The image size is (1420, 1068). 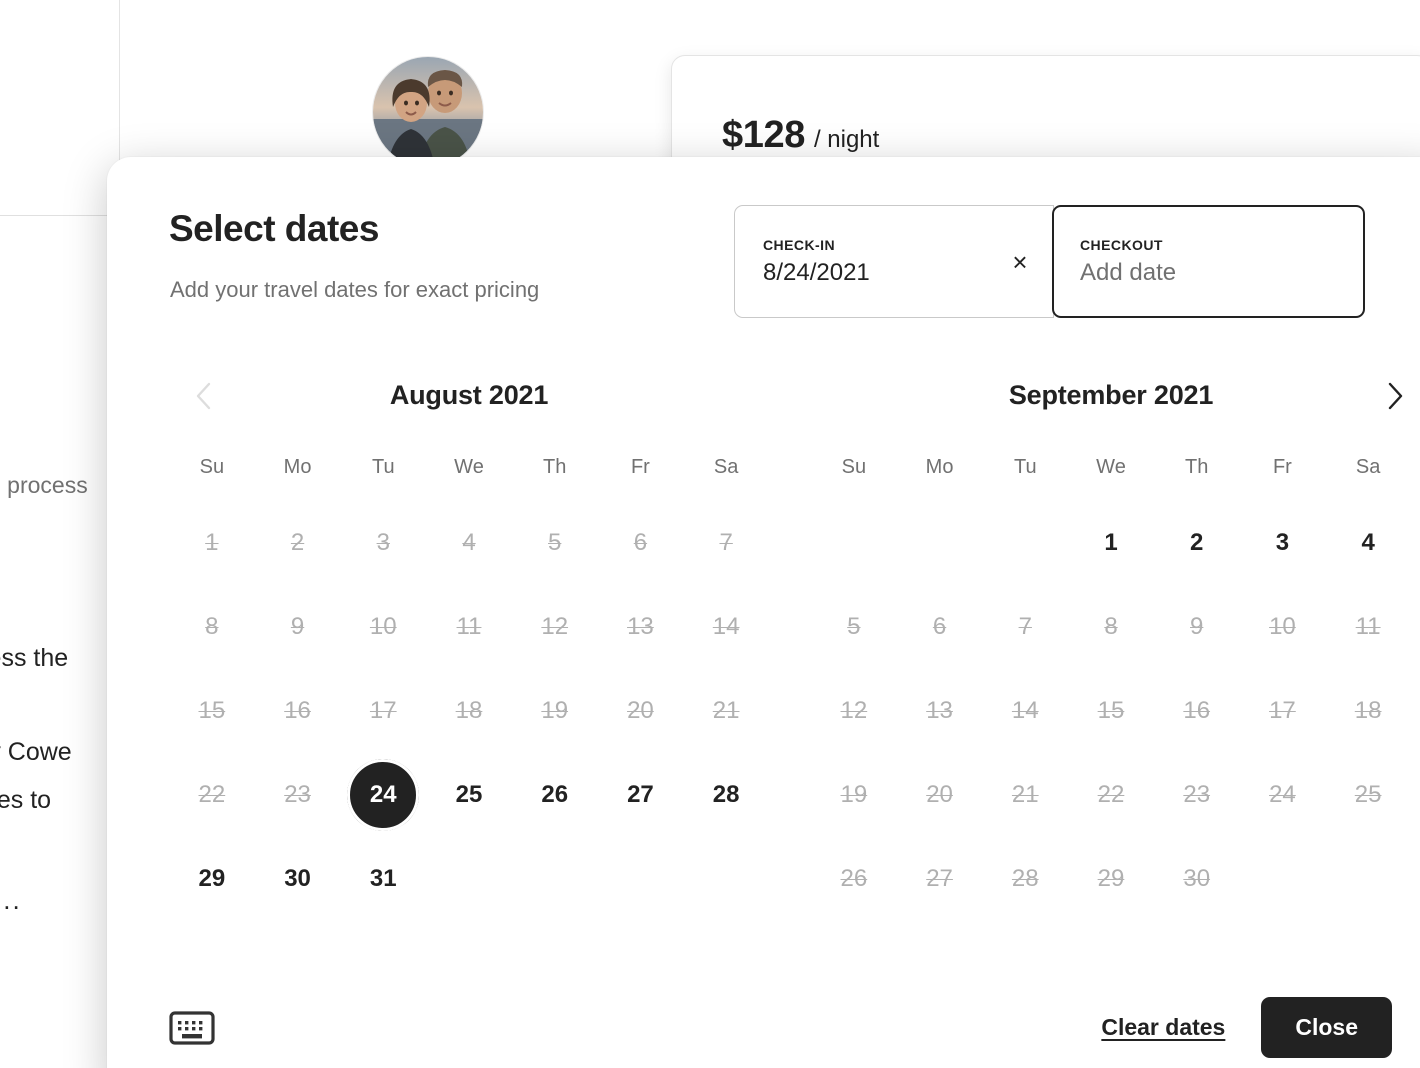 What do you see at coordinates (383, 795) in the screenshot?
I see `calendar-day: 24` at bounding box center [383, 795].